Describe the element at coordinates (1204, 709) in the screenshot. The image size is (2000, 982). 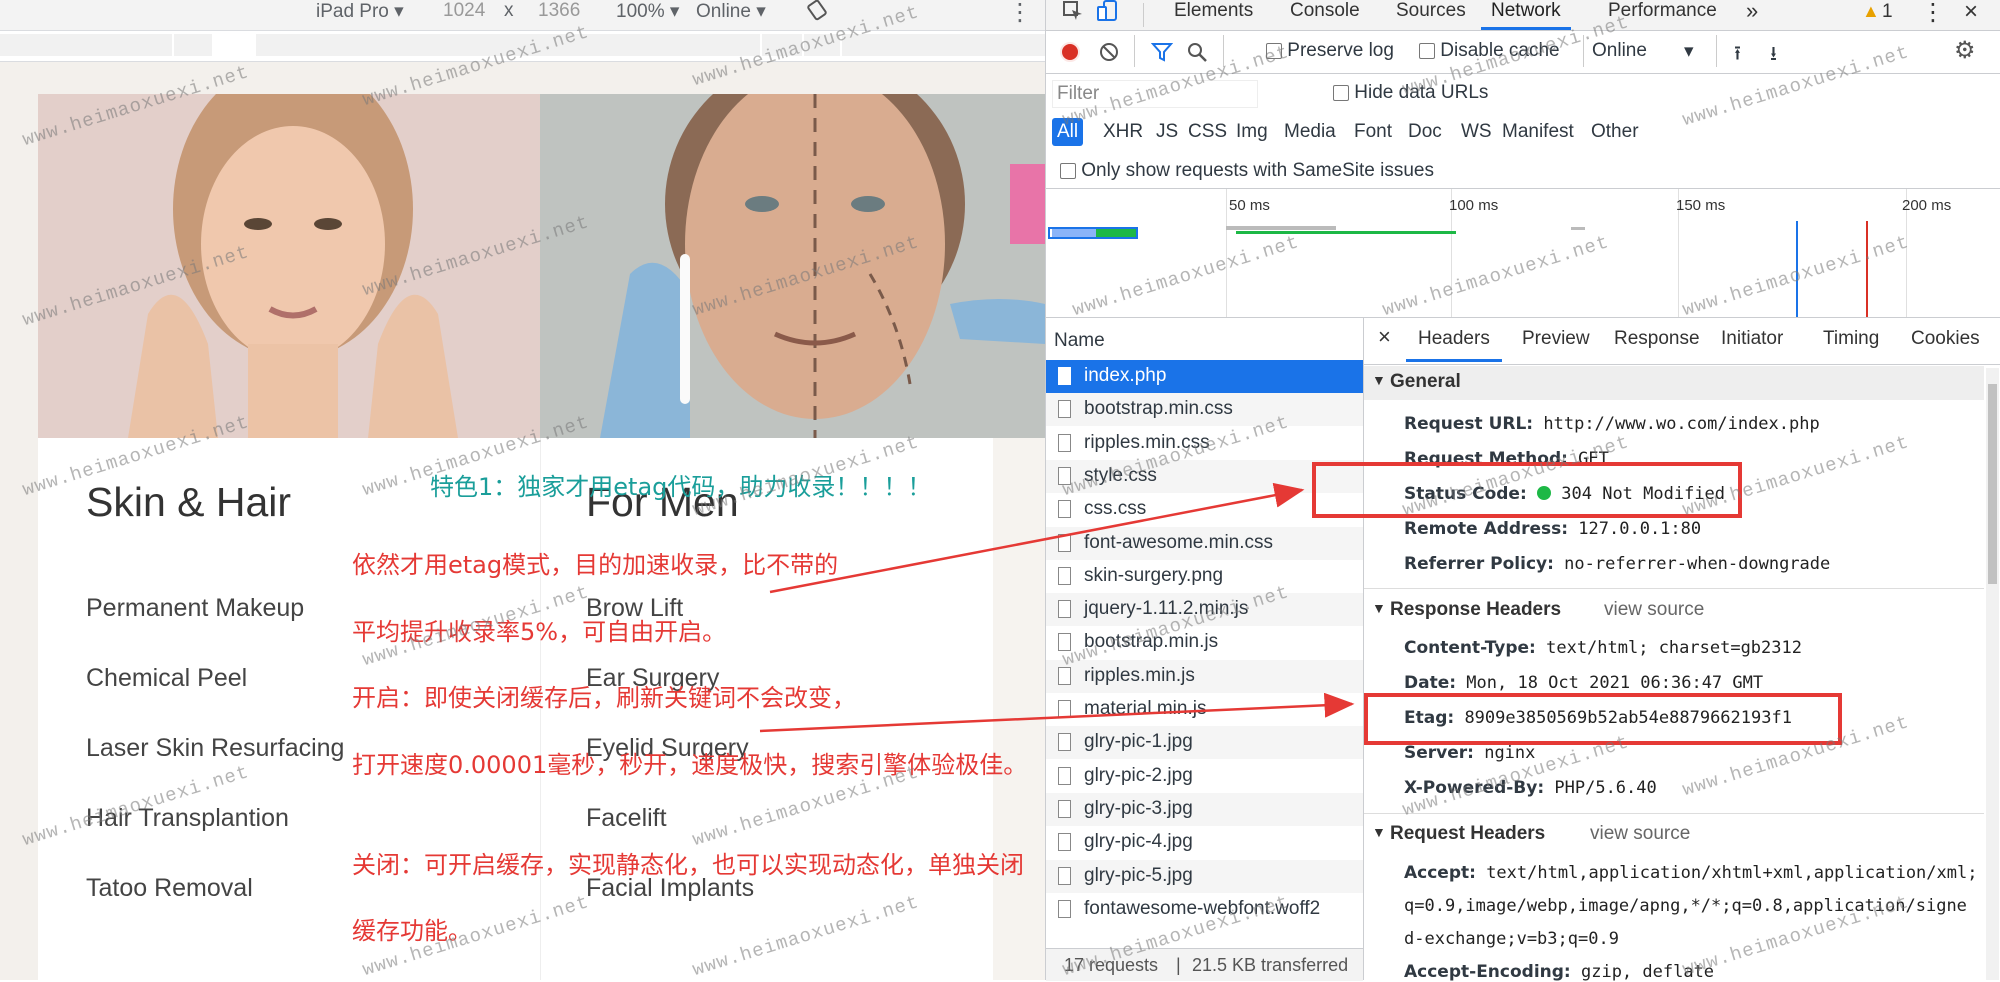
I see `request-row: material.min.js` at that location.